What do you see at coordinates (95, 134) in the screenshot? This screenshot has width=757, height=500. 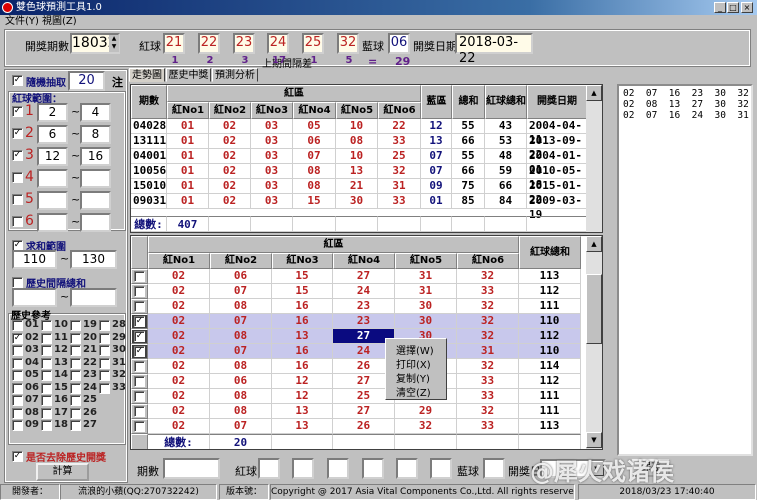 I see `range-to-input: 8` at bounding box center [95, 134].